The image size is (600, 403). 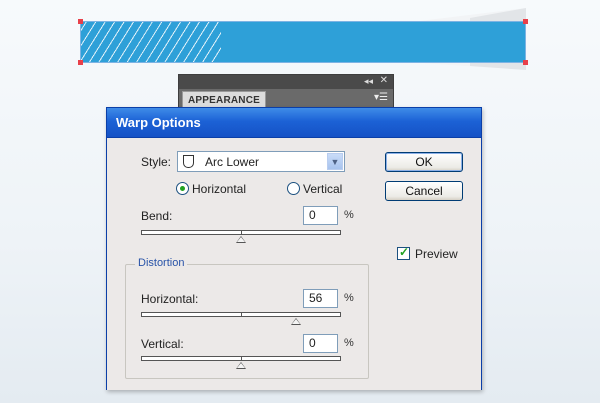 What do you see at coordinates (158, 122) in the screenshot?
I see `dialog-title: Warp Options` at bounding box center [158, 122].